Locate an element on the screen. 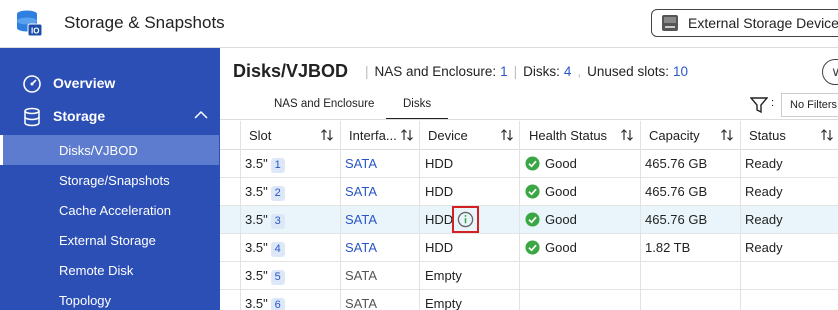  unused-slots-count: 10 is located at coordinates (680, 71).